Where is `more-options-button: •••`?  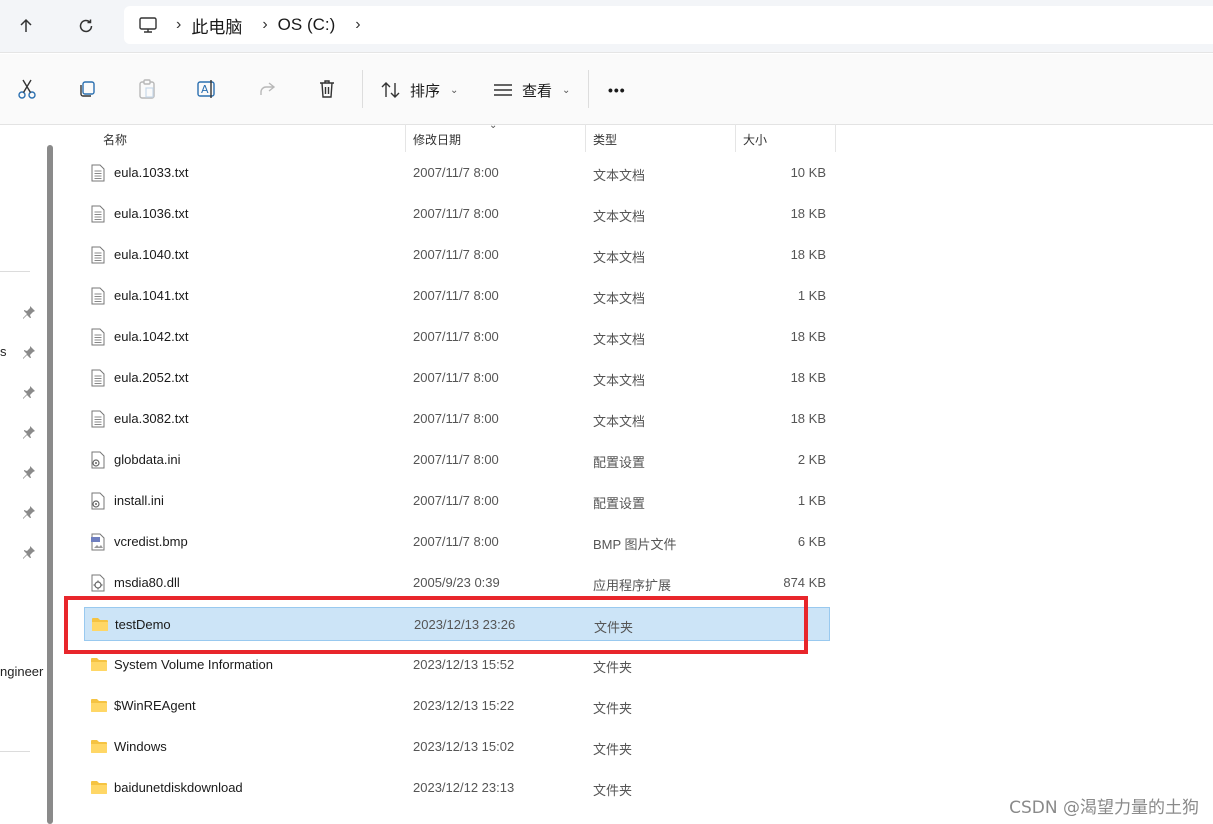
more-options-button: ••• is located at coordinates (617, 90).